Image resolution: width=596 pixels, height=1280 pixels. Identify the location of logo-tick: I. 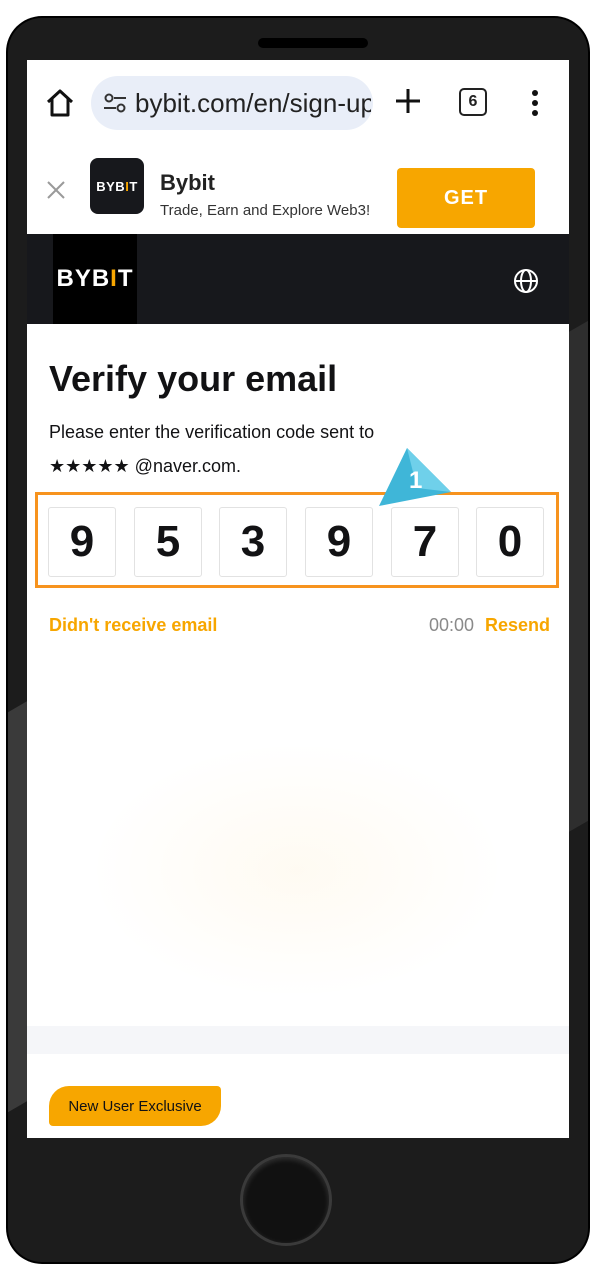
(114, 278).